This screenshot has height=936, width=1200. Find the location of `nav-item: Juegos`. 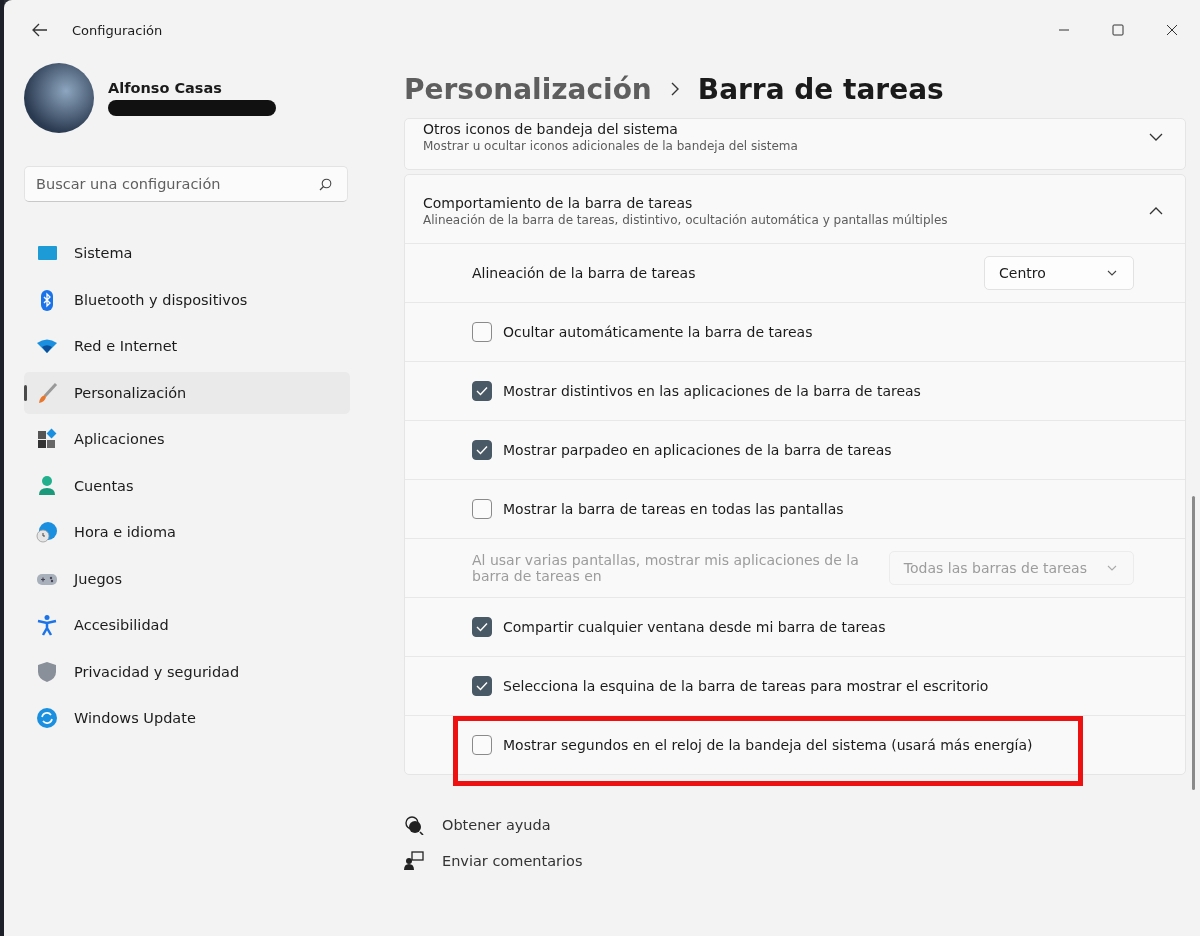

nav-item: Juegos is located at coordinates (187, 578).